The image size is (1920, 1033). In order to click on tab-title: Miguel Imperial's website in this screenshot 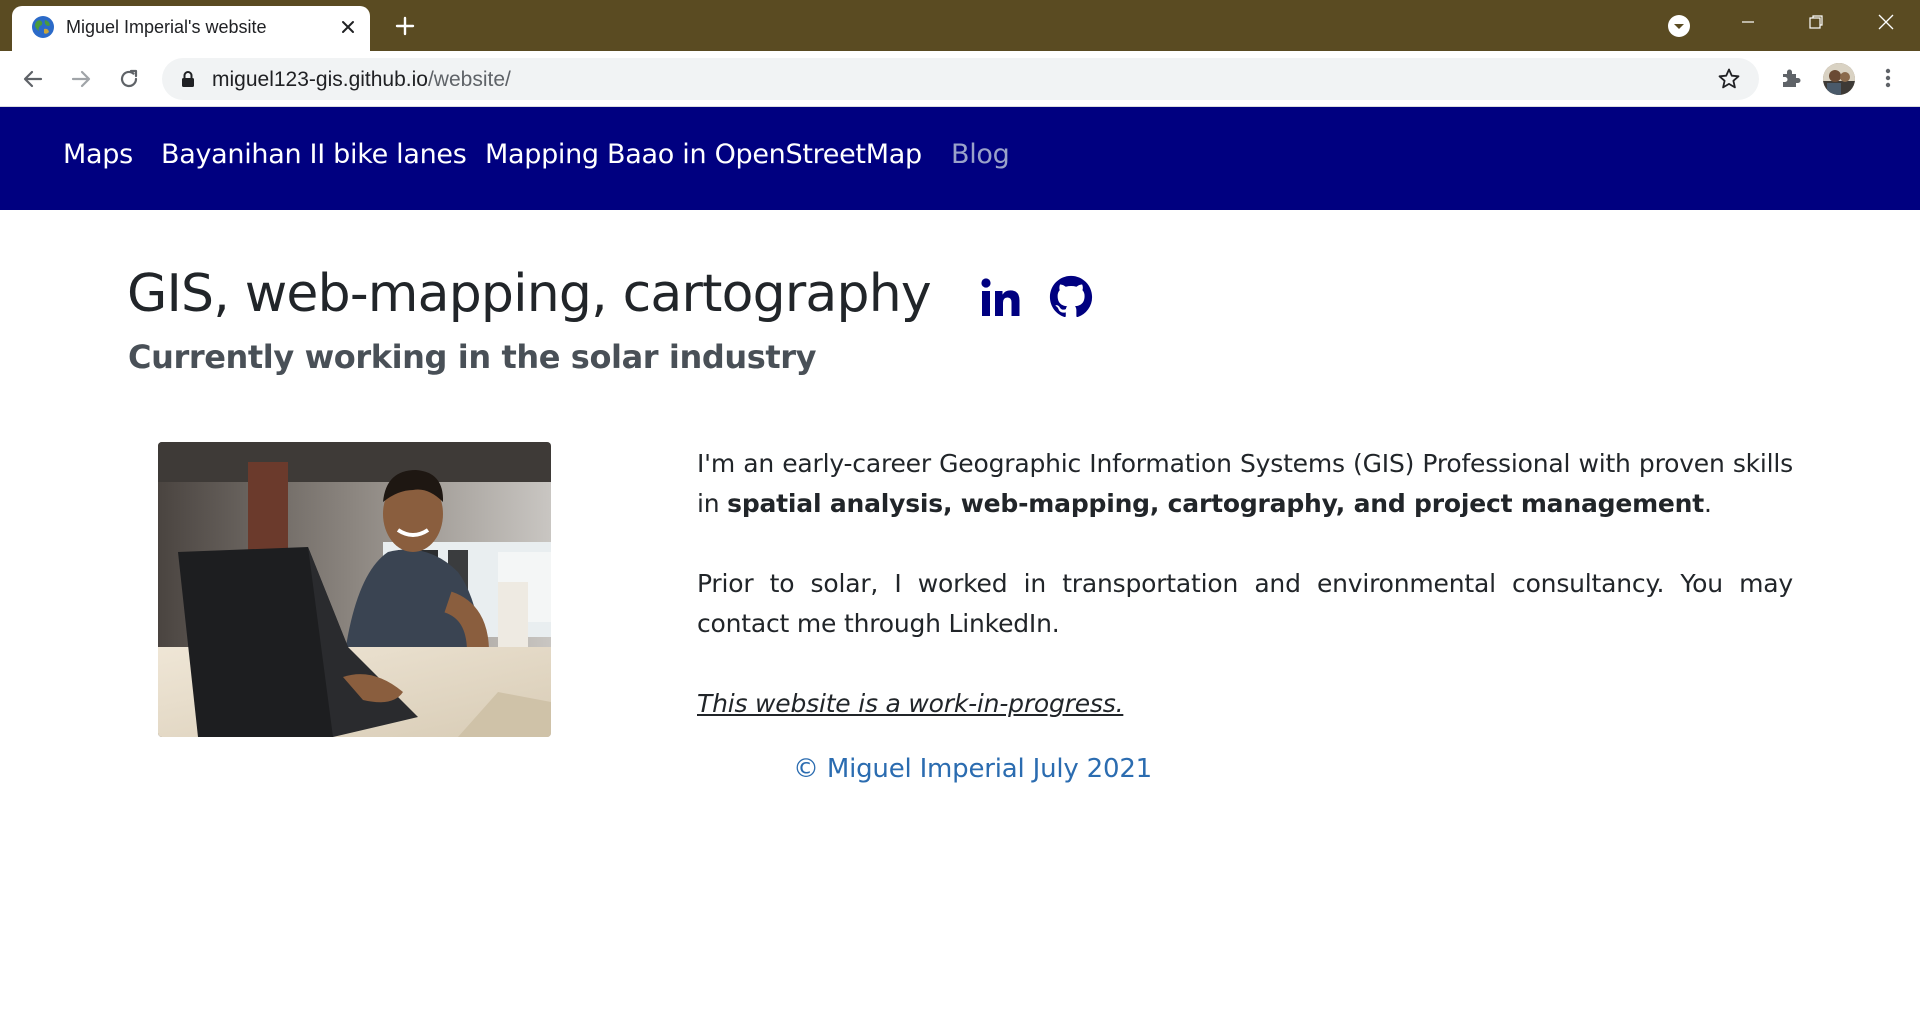, I will do `click(166, 27)`.